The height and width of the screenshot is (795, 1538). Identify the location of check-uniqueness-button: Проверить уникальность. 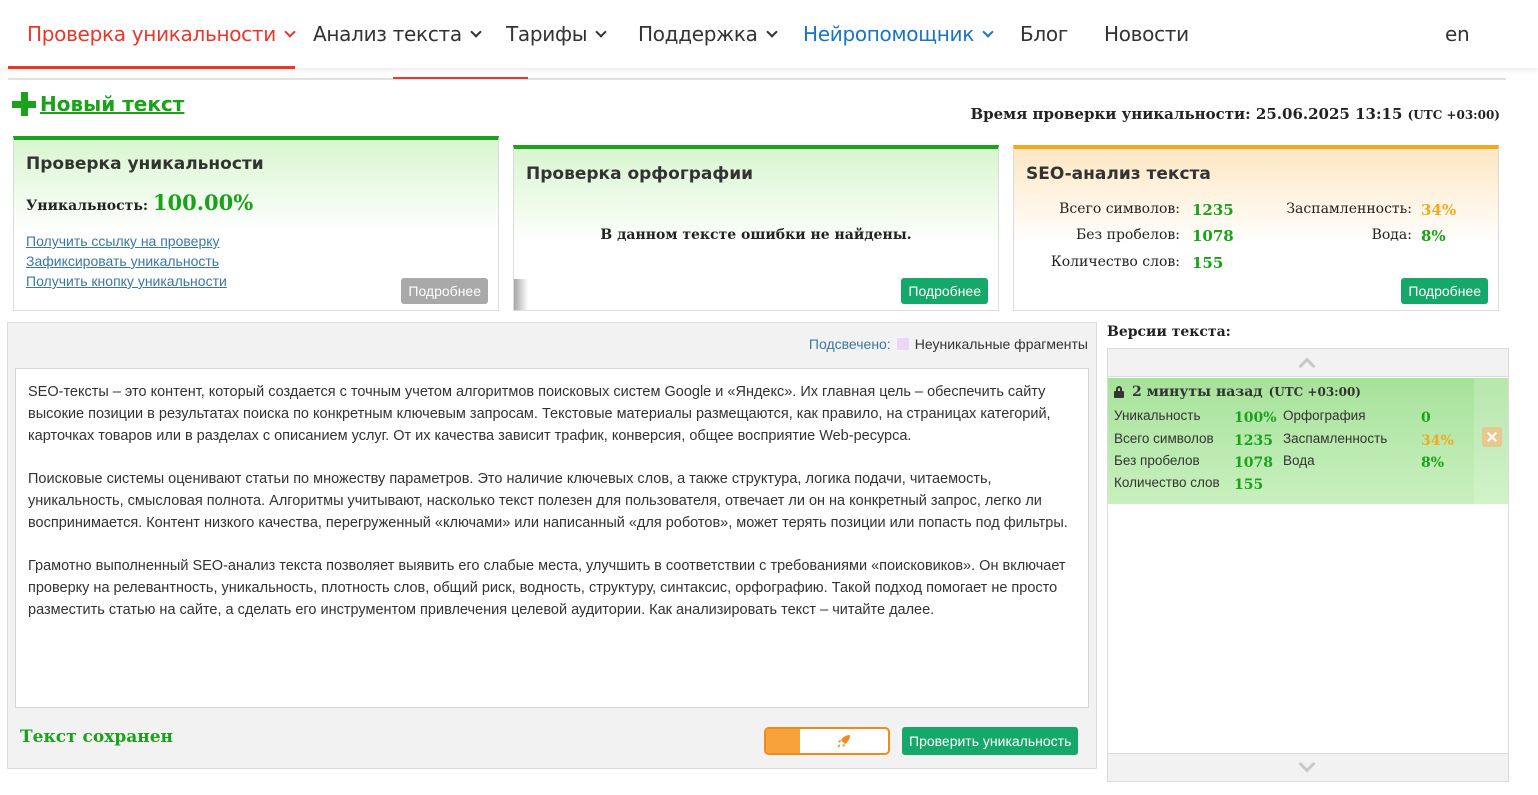
(990, 741).